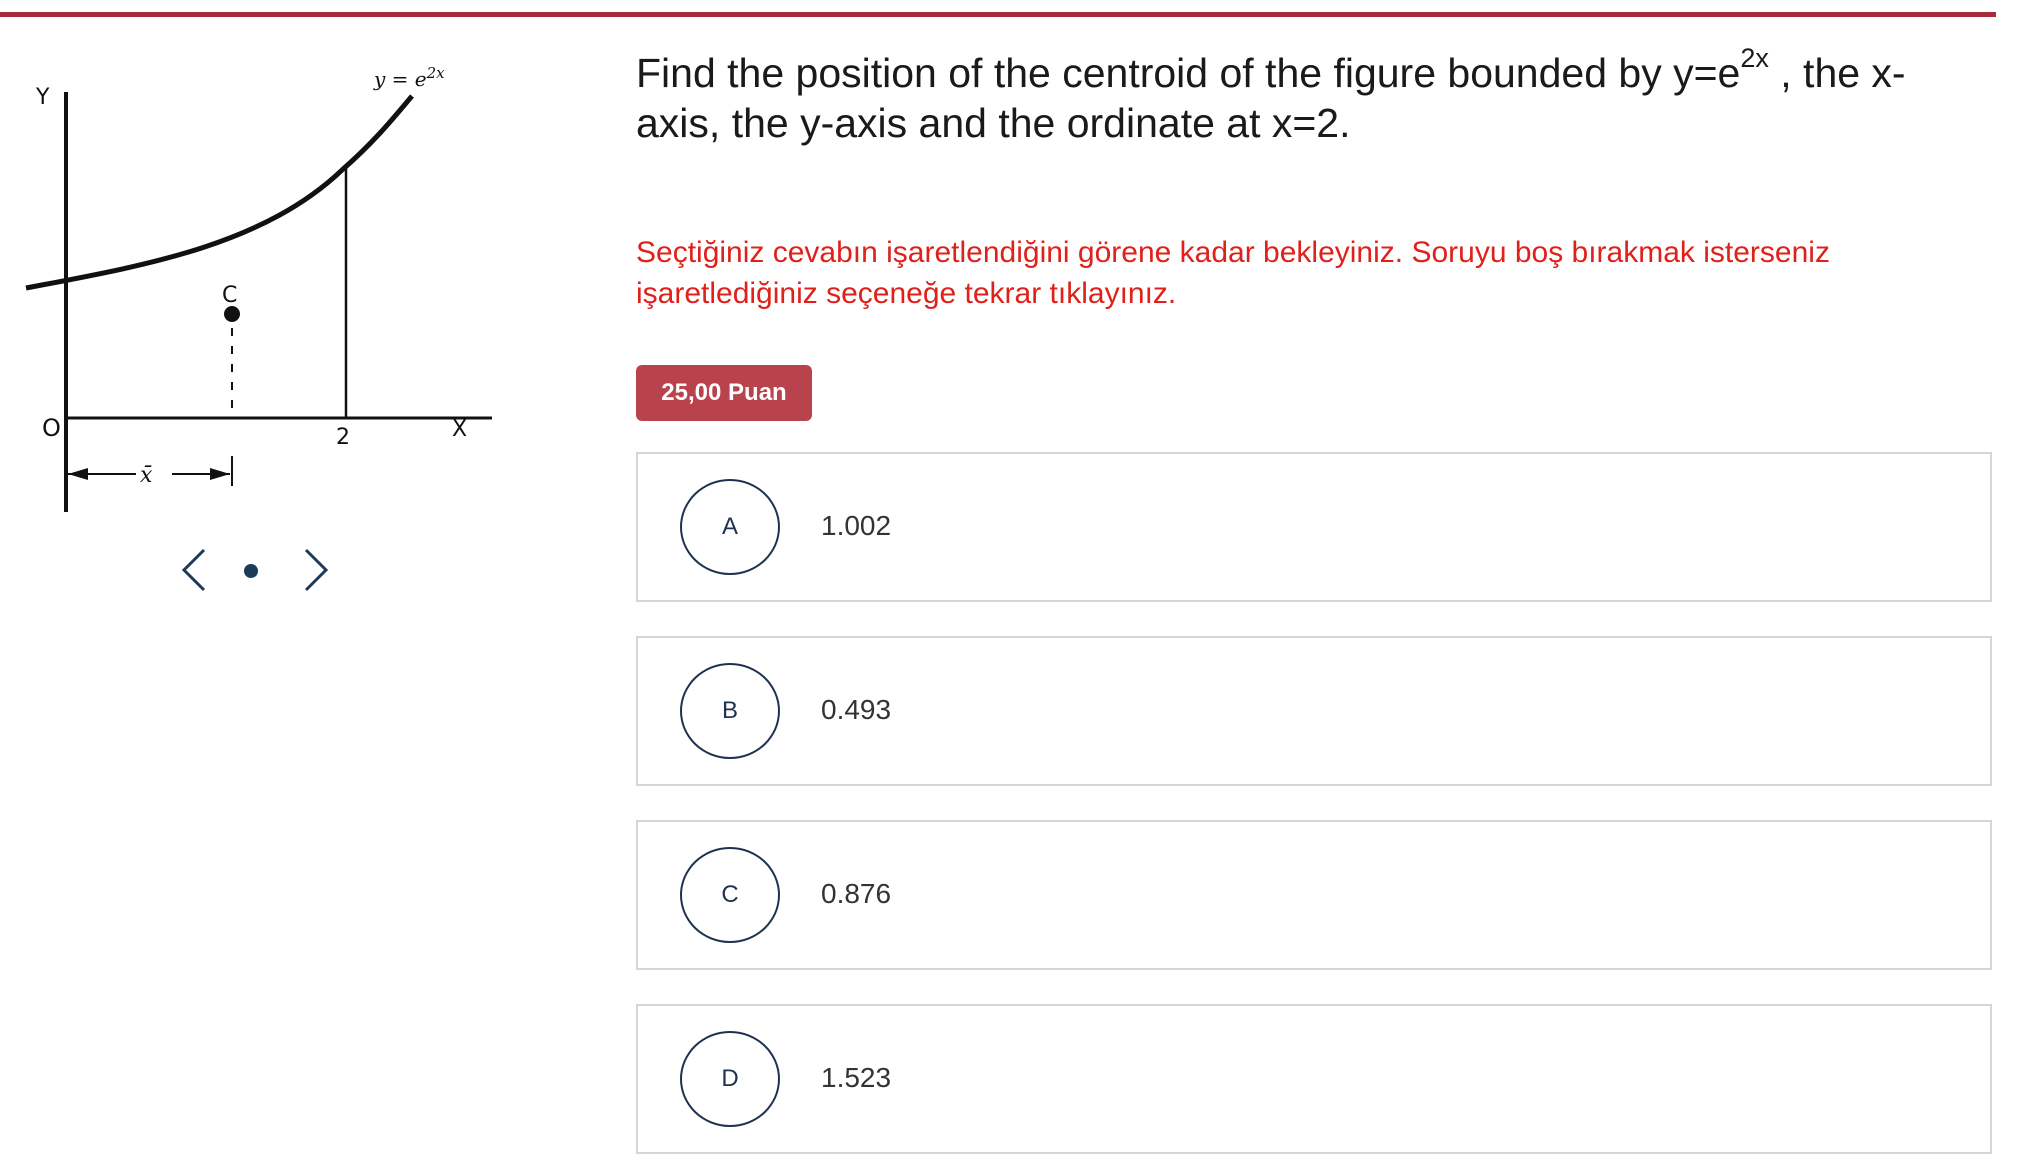 This screenshot has width=2022, height=1156. Describe the element at coordinates (1754, 58) in the screenshot. I see `question-superscript: 2x` at that location.